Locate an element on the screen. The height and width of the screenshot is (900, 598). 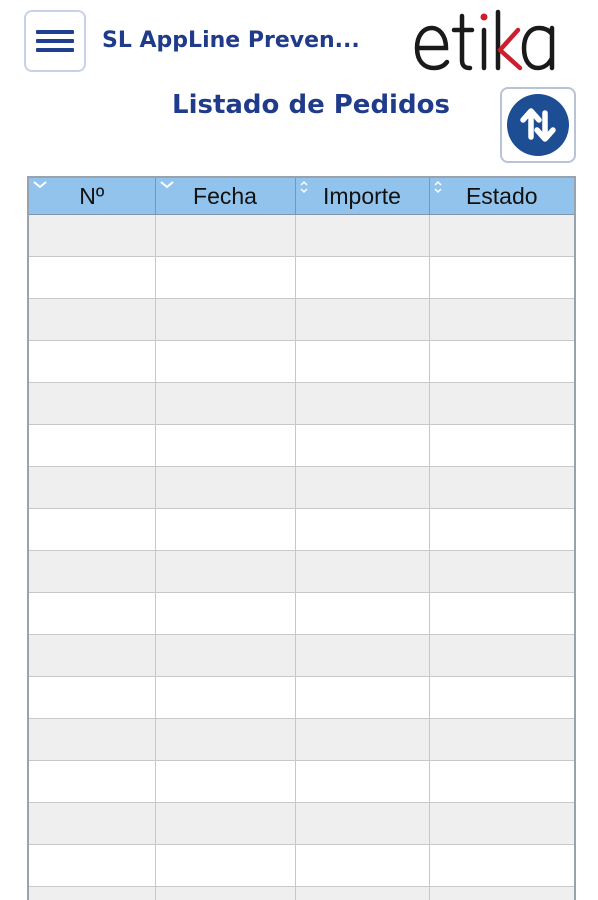
column-header-estado: Estado is located at coordinates (501, 196).